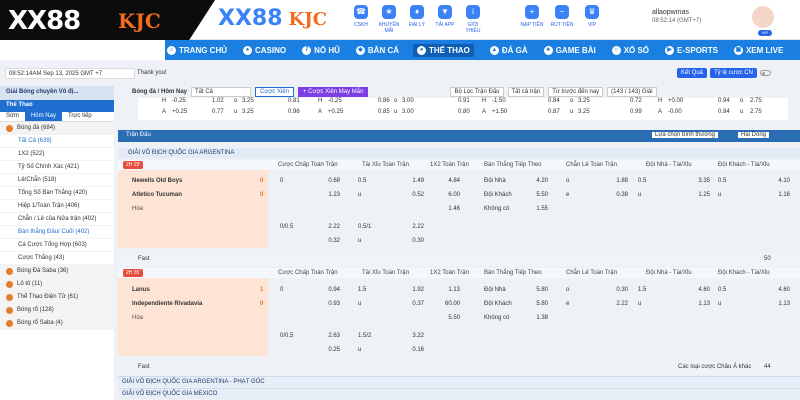 The width and height of the screenshot is (800, 400). I want to click on odd: 2.63, so click(329, 336).